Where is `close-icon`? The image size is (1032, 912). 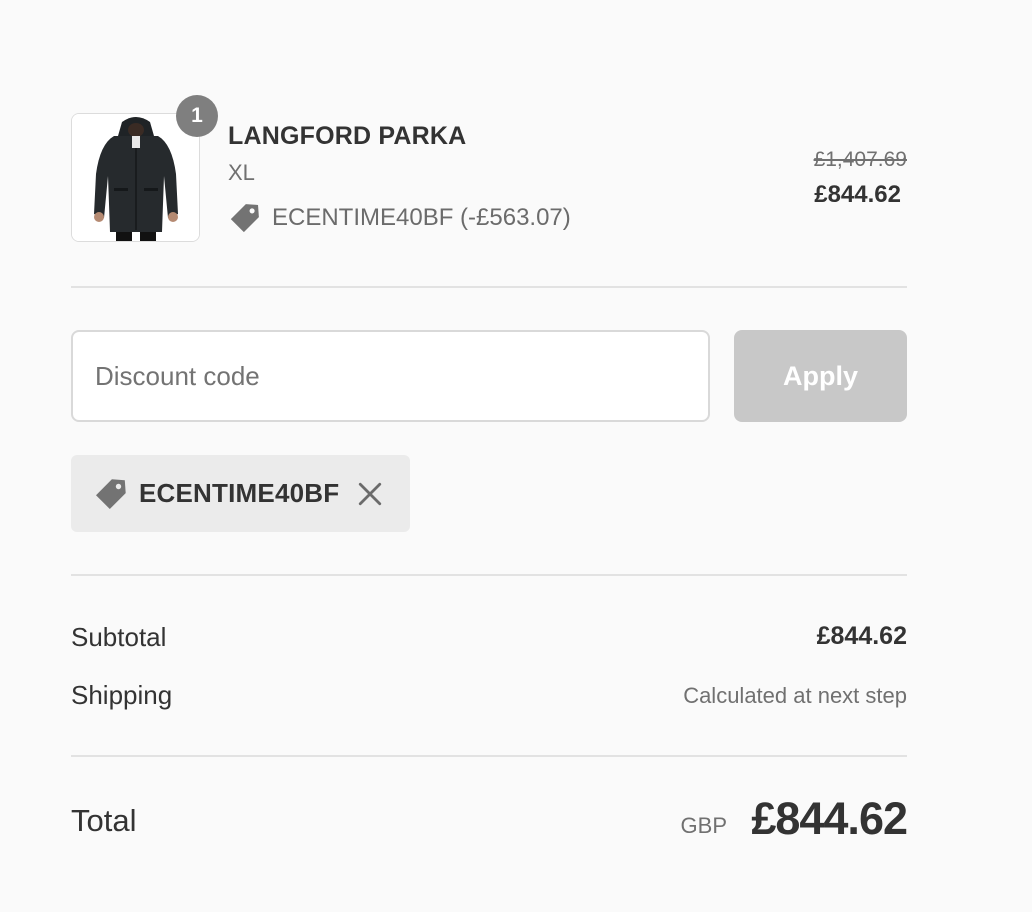
close-icon is located at coordinates (370, 493).